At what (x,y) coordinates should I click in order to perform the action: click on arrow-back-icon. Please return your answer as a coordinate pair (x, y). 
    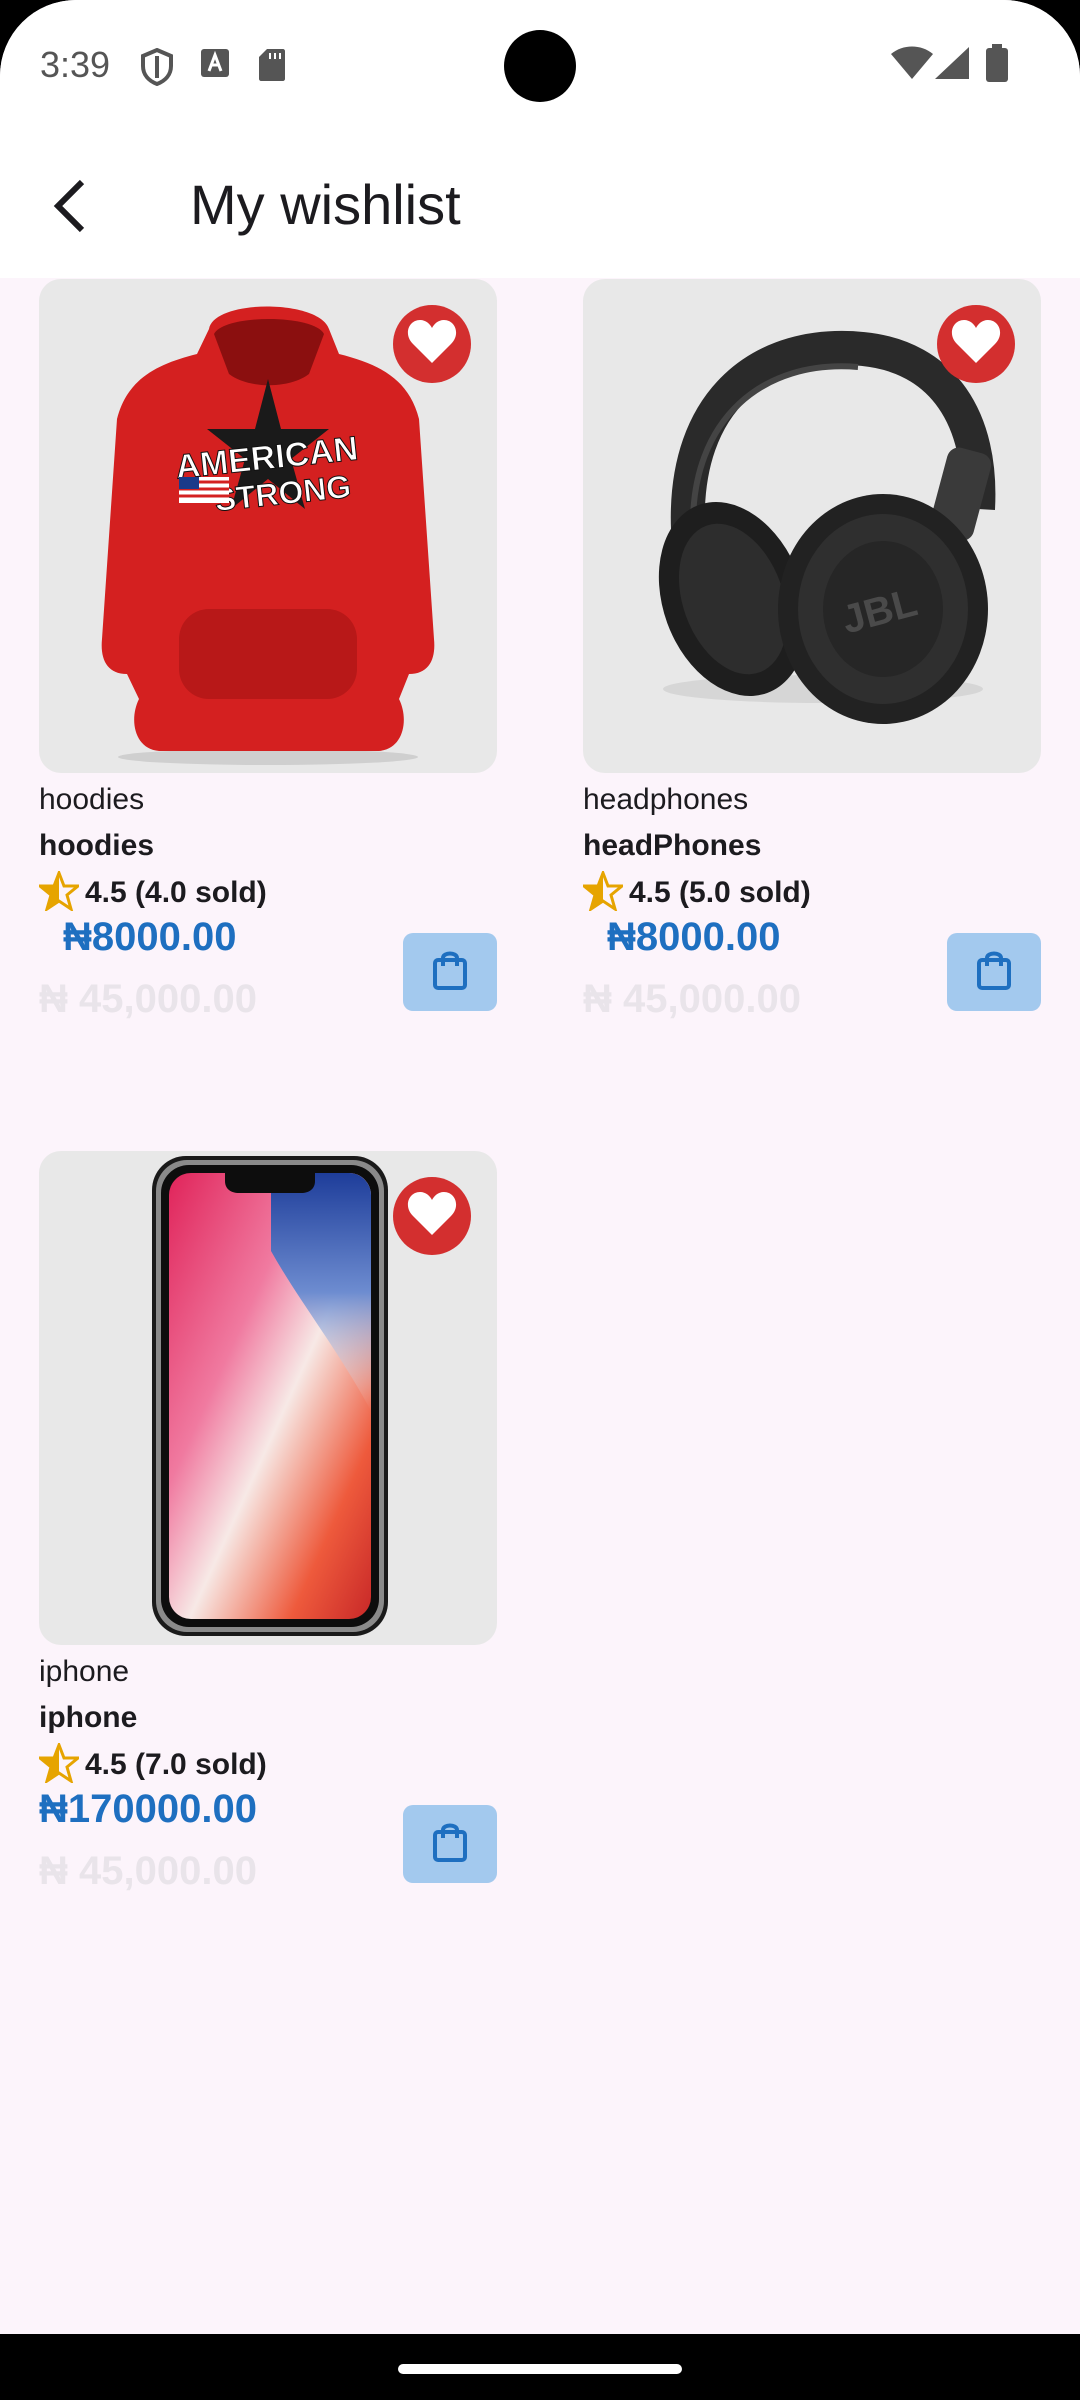
    Looking at the image, I should click on (70, 208).